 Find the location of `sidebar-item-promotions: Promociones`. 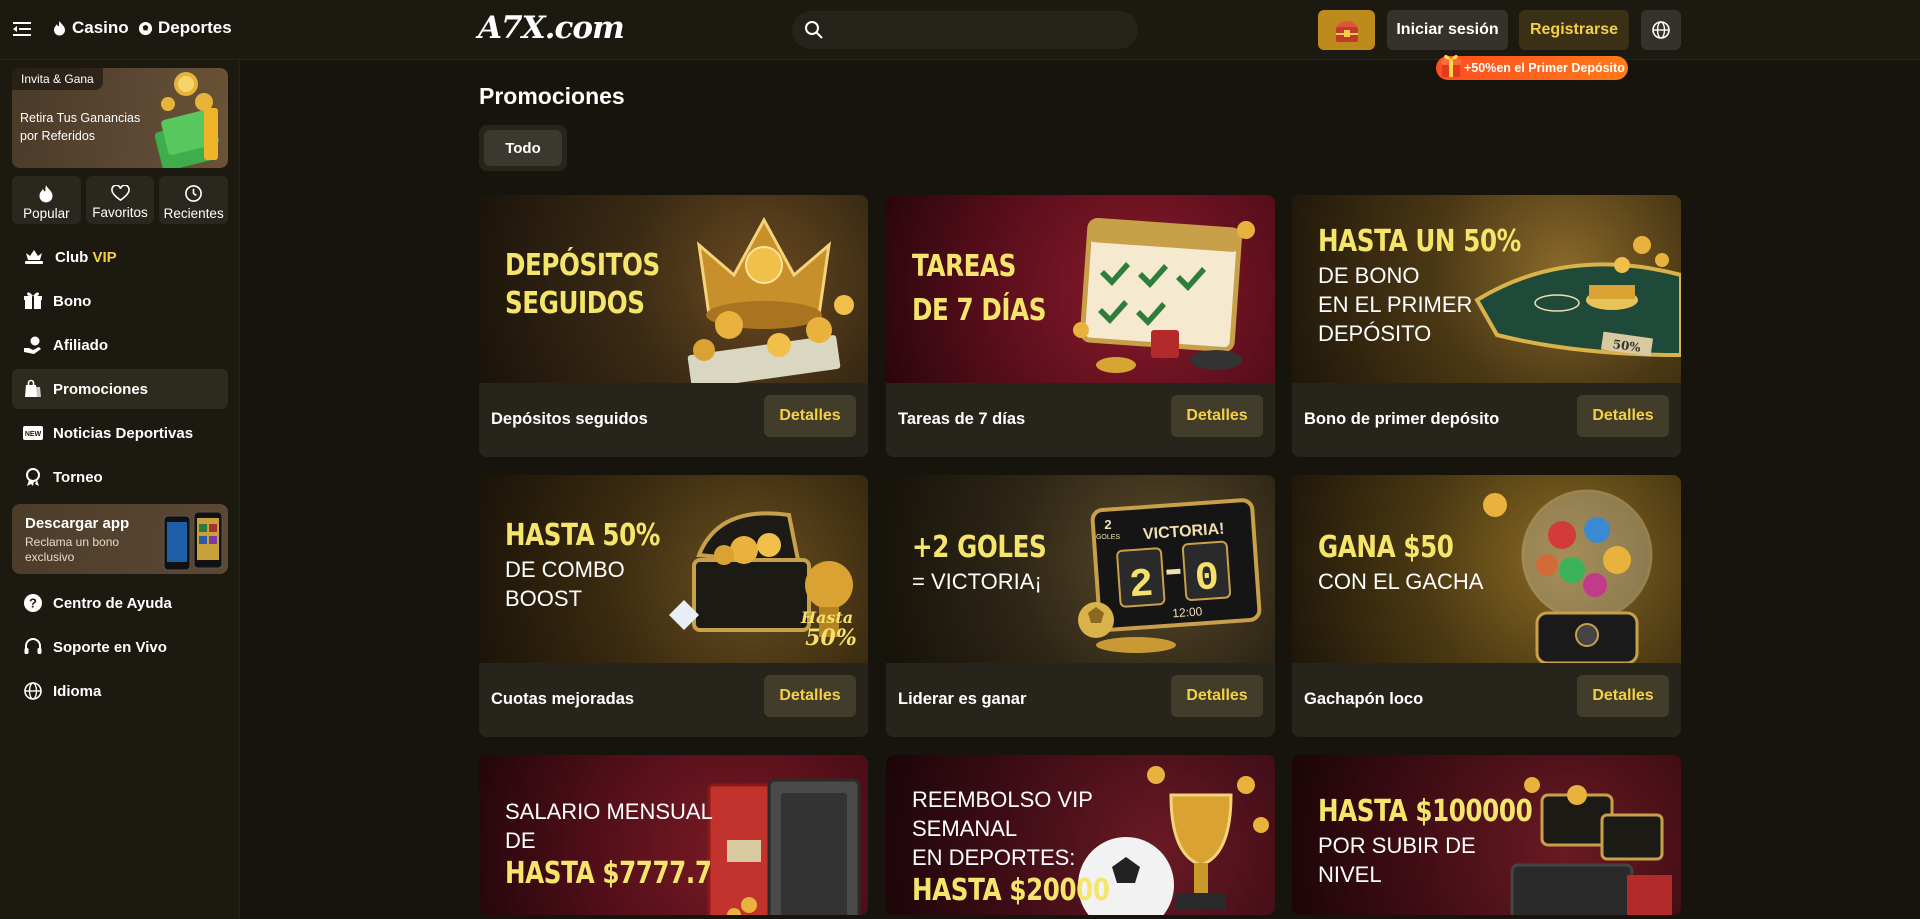

sidebar-item-promotions: Promociones is located at coordinates (120, 389).